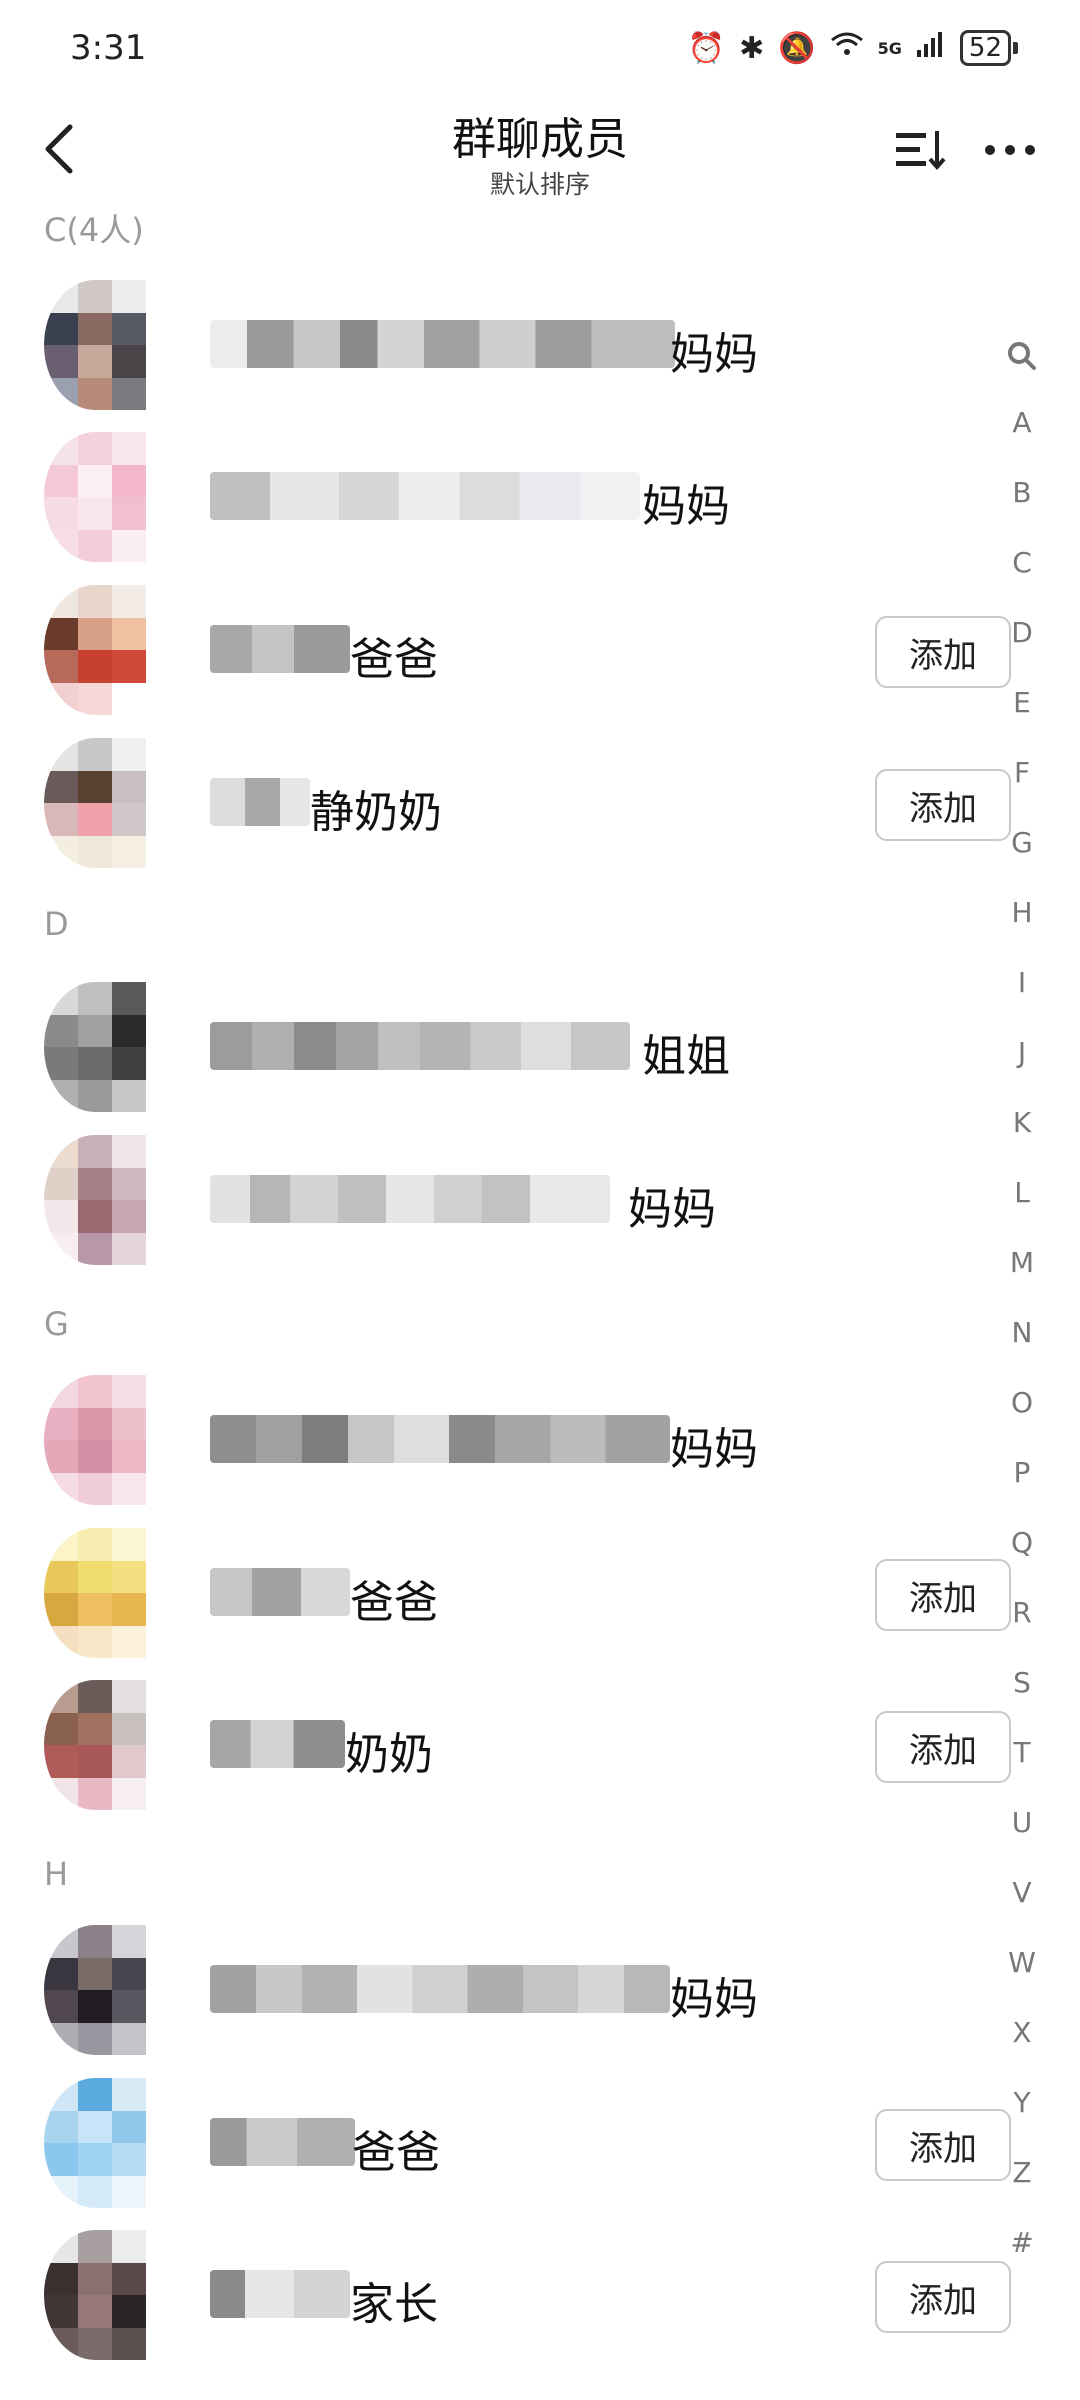  I want to click on index-letter: J, so click(1022, 1053).